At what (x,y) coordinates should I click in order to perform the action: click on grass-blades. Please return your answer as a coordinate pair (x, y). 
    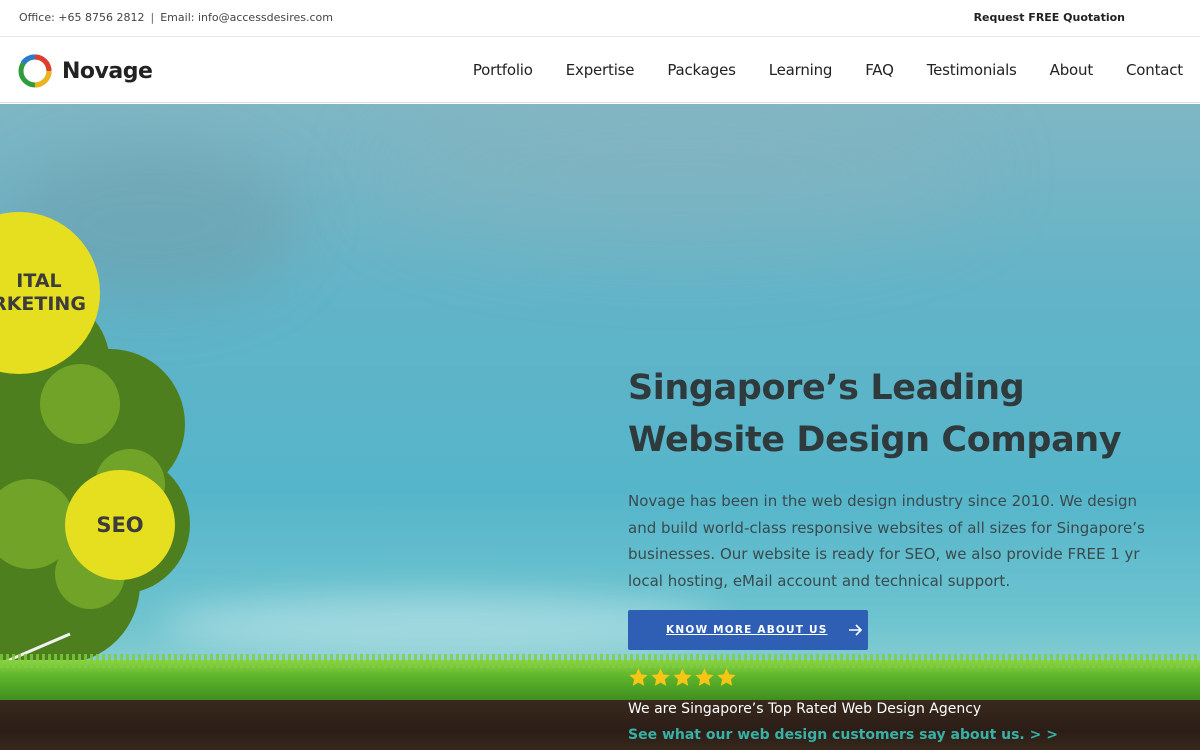
    Looking at the image, I should click on (600, 661).